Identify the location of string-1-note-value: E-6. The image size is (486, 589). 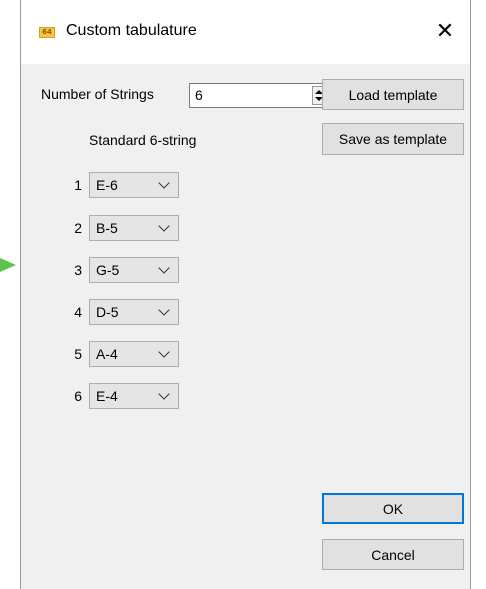
(107, 185).